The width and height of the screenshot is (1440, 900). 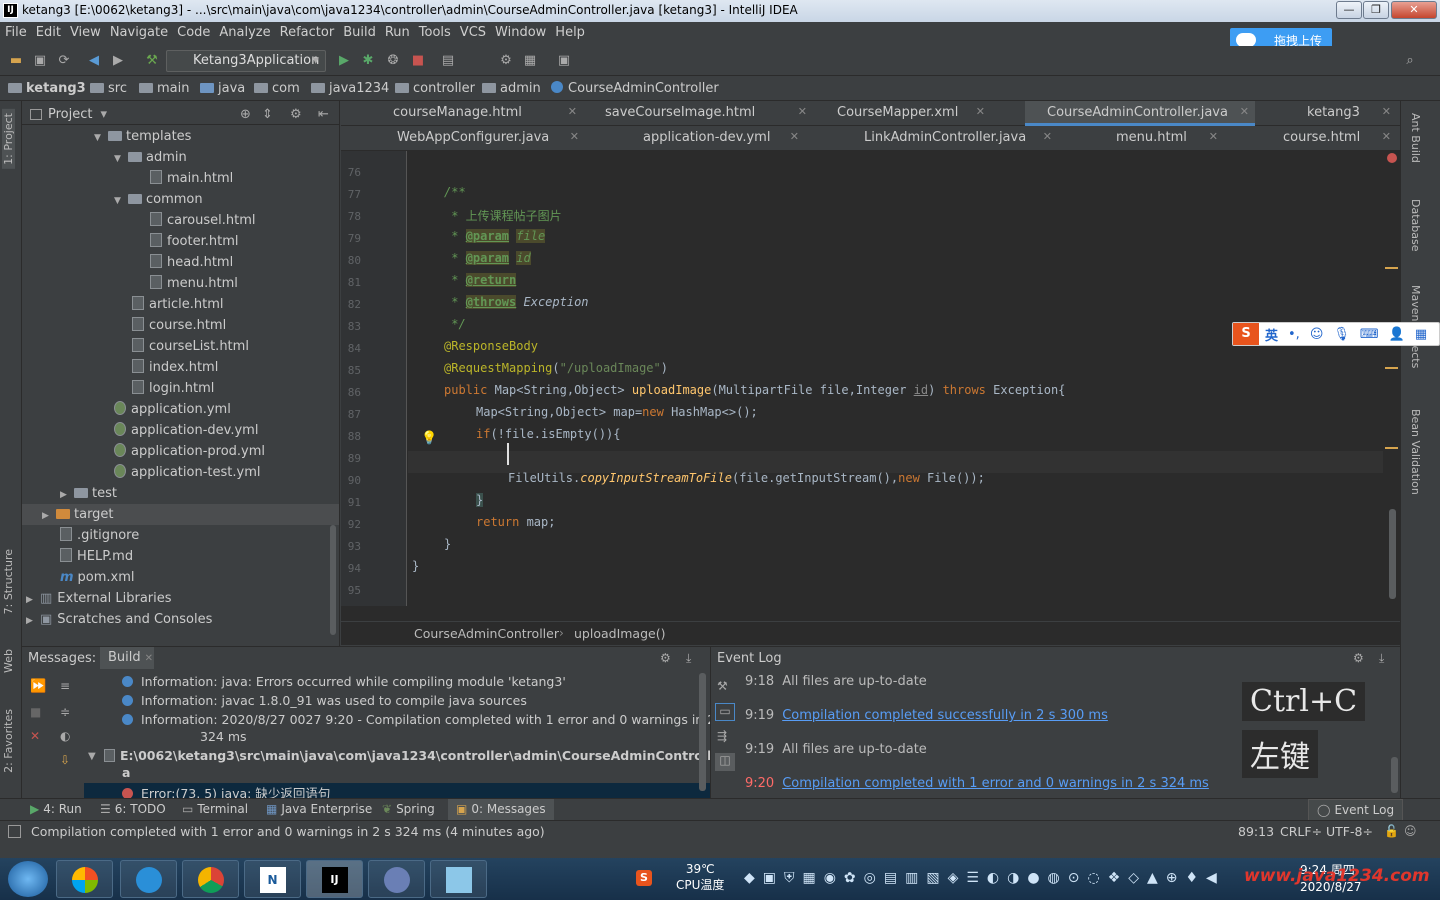 I want to click on collapse-all-icon: ≑, so click(x=65, y=712).